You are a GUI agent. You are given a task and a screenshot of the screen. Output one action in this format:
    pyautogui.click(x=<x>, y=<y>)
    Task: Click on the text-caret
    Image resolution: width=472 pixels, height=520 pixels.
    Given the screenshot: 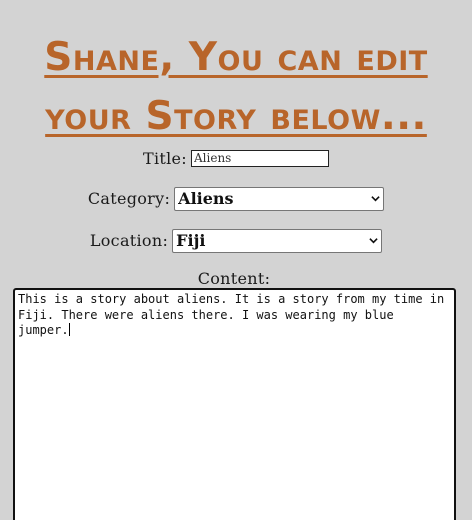 What is the action you would take?
    pyautogui.click(x=69, y=329)
    